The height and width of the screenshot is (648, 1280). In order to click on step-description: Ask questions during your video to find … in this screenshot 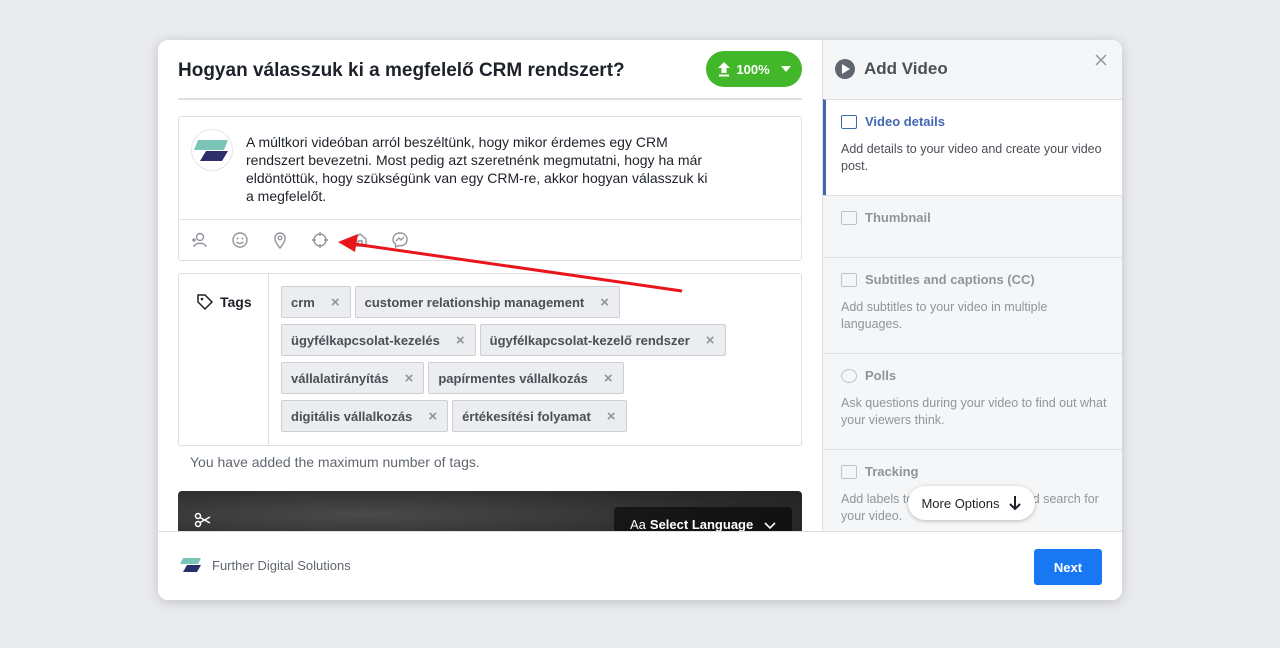, I will do `click(974, 411)`.